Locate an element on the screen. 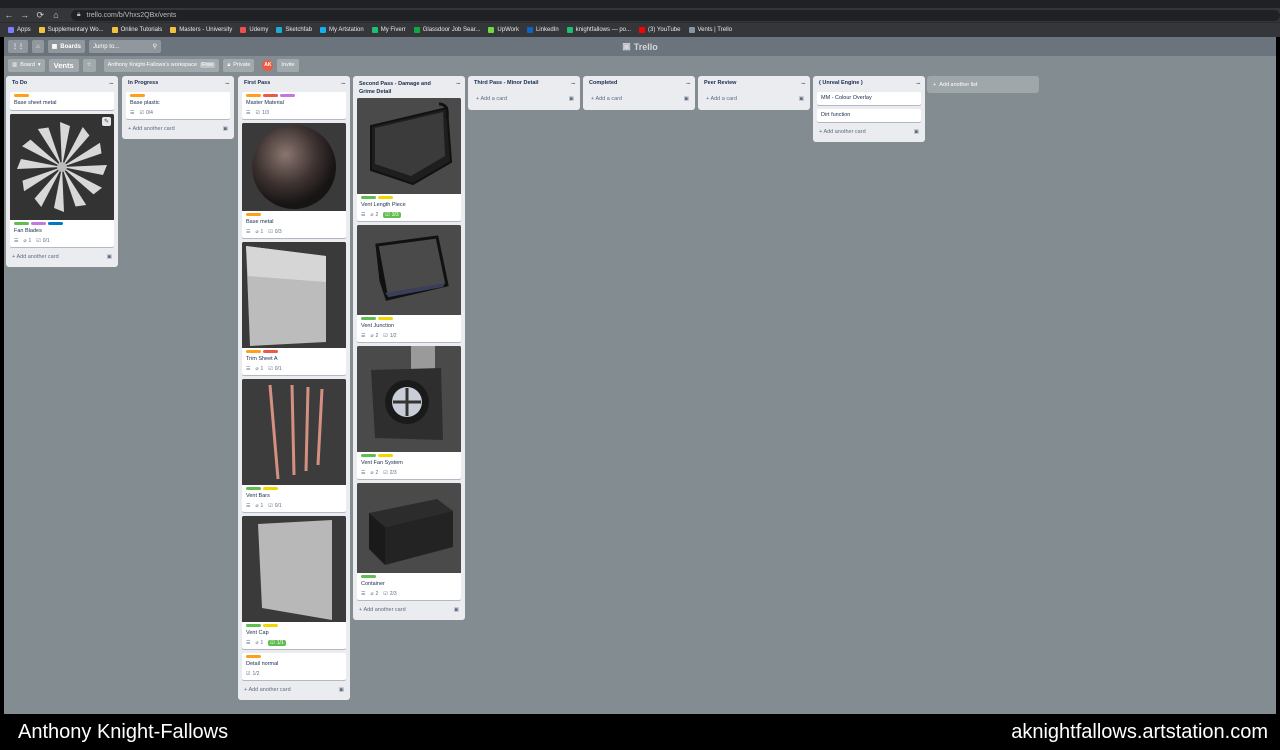 Image resolution: width=1280 pixels, height=750 pixels. bookmark-item: My Artstation is located at coordinates (342, 30).